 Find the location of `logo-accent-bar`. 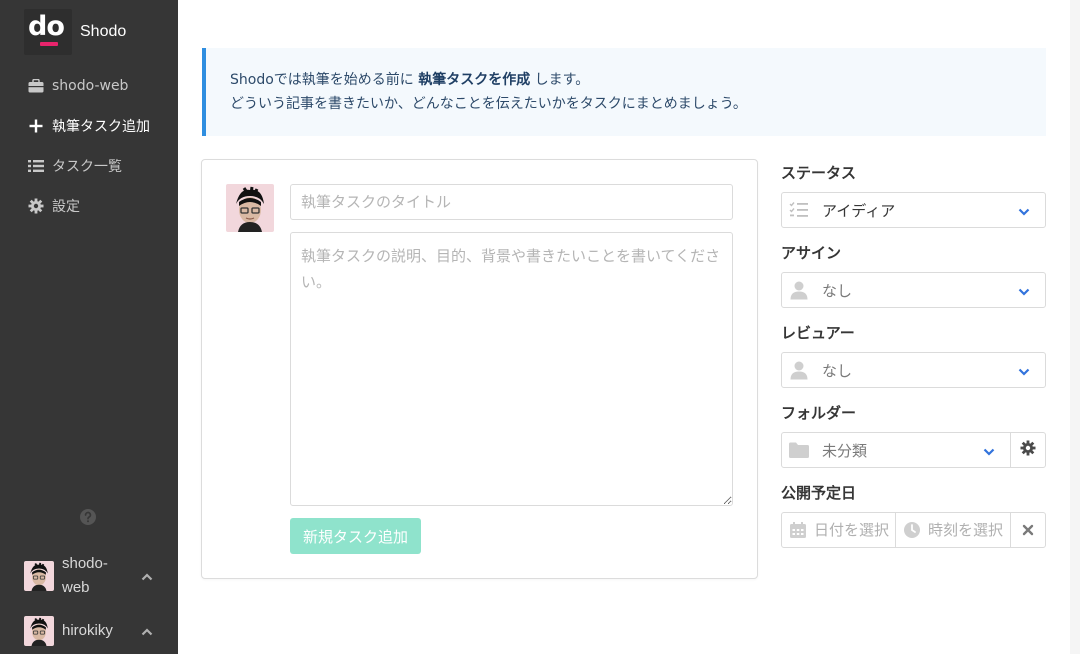

logo-accent-bar is located at coordinates (49, 44).